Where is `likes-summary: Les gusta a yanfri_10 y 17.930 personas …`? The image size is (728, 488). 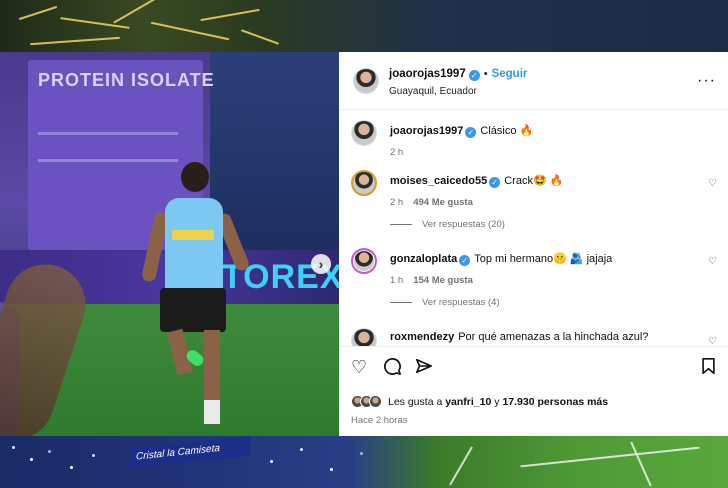
likes-summary: Les gusta a yanfri_10 y 17.930 personas … is located at coordinates (479, 401).